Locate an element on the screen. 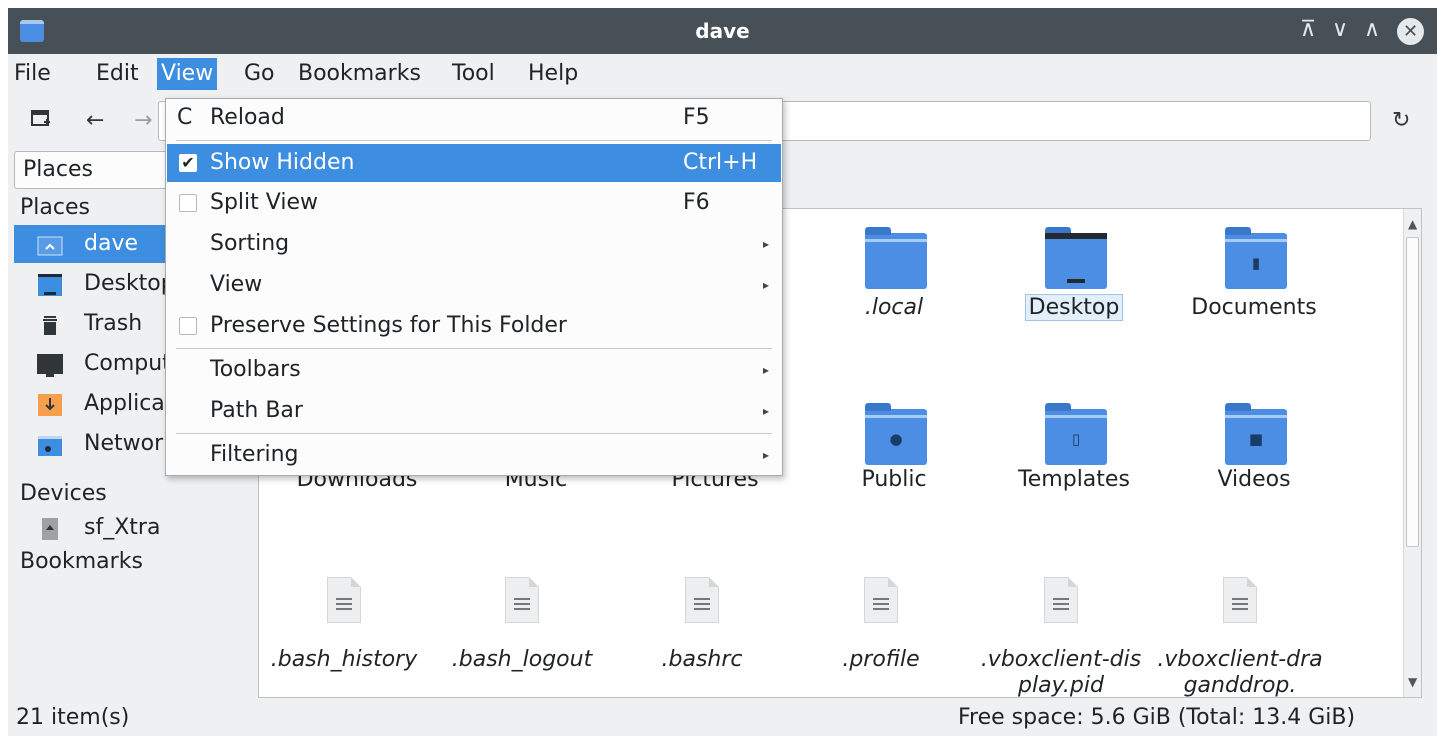 Image resolution: width=1443 pixels, height=736 pixels. menu-separator is located at coordinates (474, 433).